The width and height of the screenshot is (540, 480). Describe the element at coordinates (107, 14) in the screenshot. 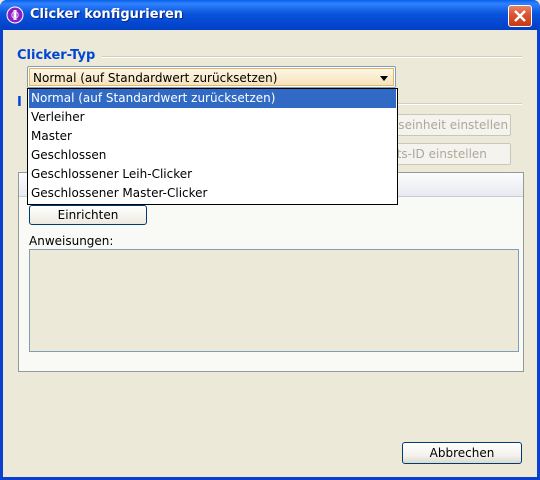

I see `window-title: Clicker konfigurieren` at that location.